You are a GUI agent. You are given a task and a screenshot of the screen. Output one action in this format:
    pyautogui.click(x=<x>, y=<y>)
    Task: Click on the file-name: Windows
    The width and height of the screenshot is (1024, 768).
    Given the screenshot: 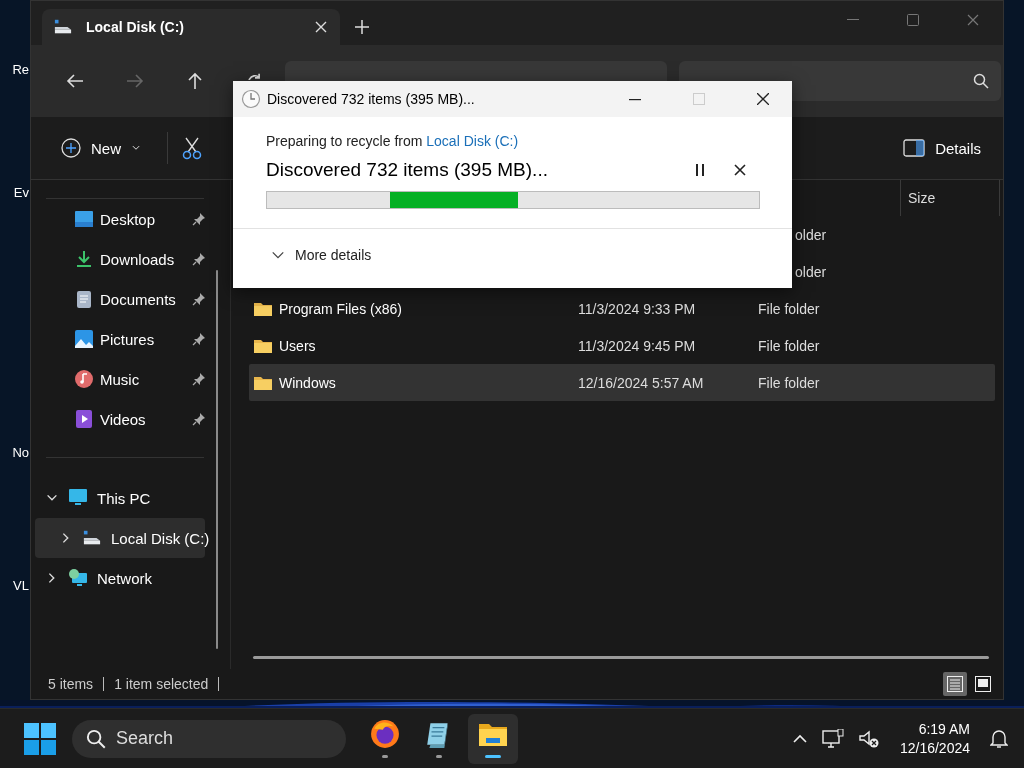 What is the action you would take?
    pyautogui.click(x=307, y=382)
    